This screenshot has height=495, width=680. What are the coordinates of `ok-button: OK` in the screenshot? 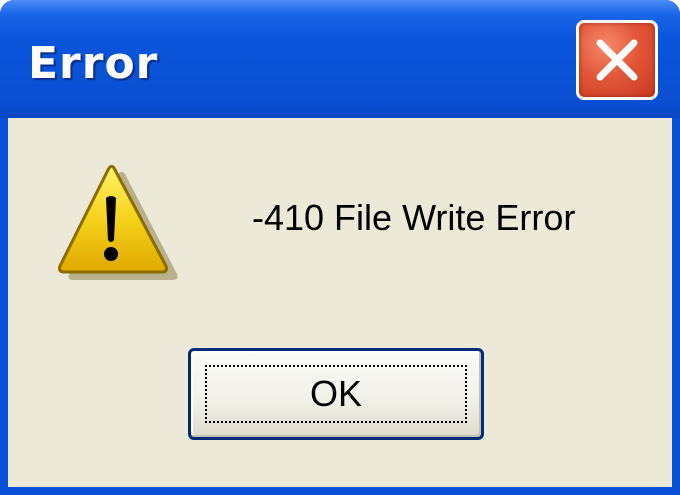 It's located at (336, 394).